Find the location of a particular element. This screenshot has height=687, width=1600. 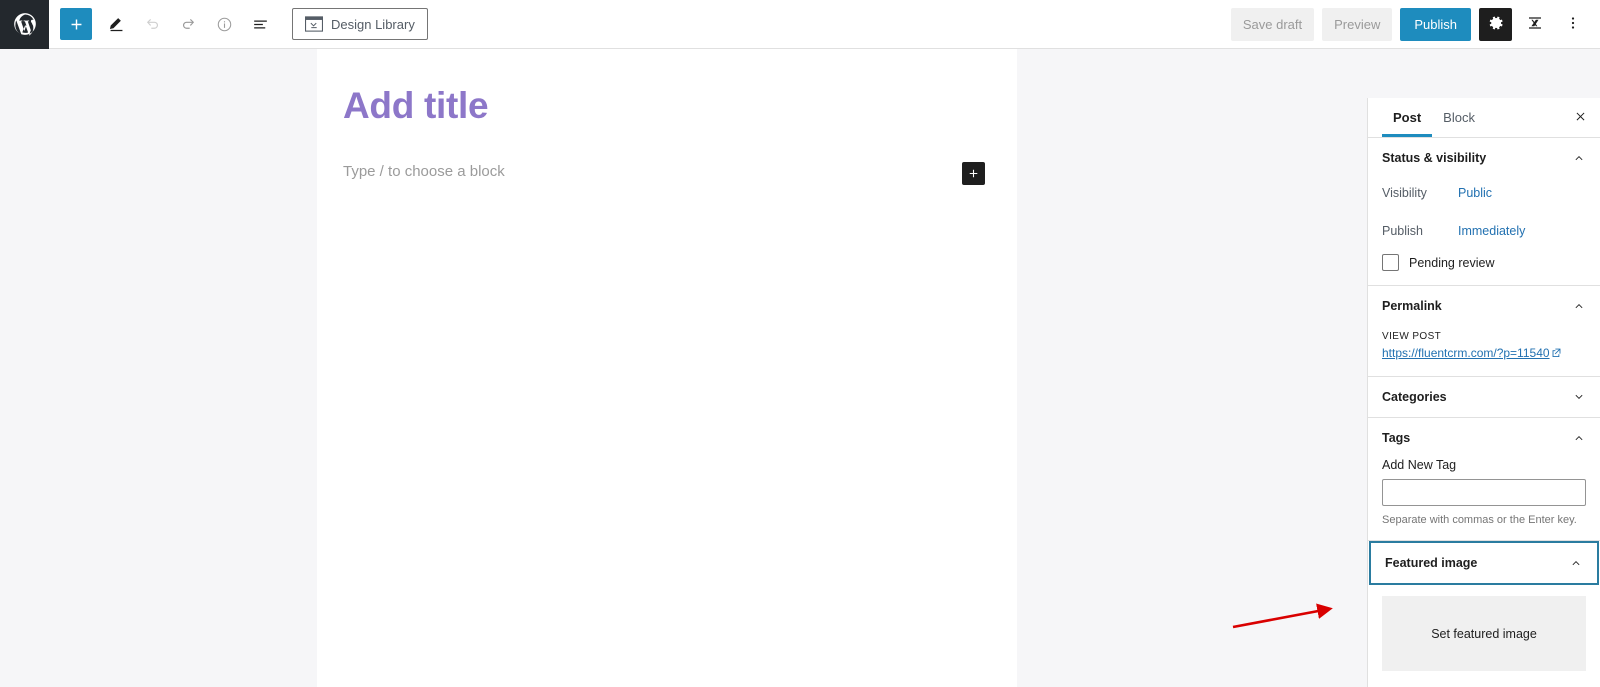

panel-categories: Categories is located at coordinates (1484, 397).